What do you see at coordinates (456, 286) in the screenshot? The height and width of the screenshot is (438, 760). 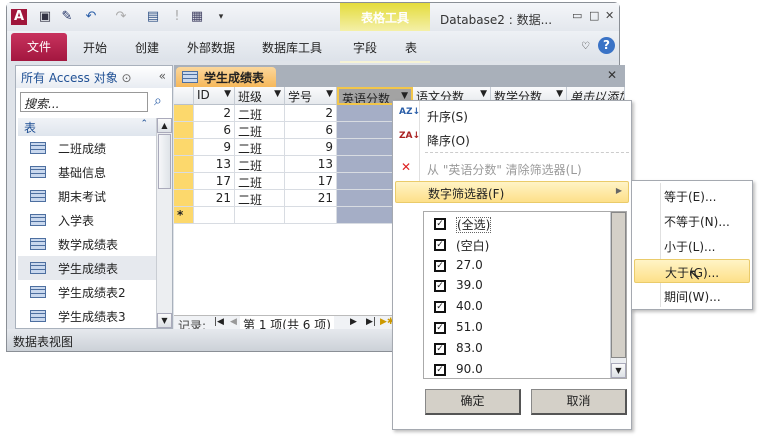 I see `filter-value-checkbox: ✓ 39.0` at bounding box center [456, 286].